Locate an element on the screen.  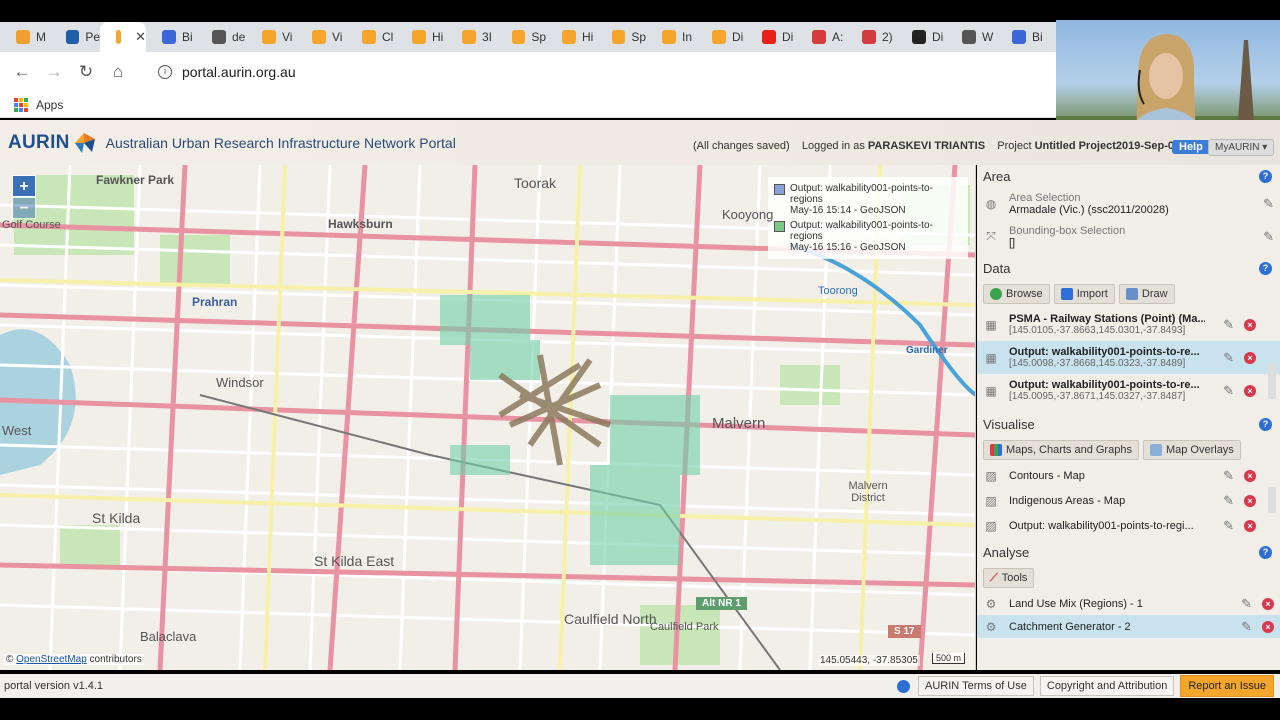
browser-tab: Cl is located at coordinates (371, 37).